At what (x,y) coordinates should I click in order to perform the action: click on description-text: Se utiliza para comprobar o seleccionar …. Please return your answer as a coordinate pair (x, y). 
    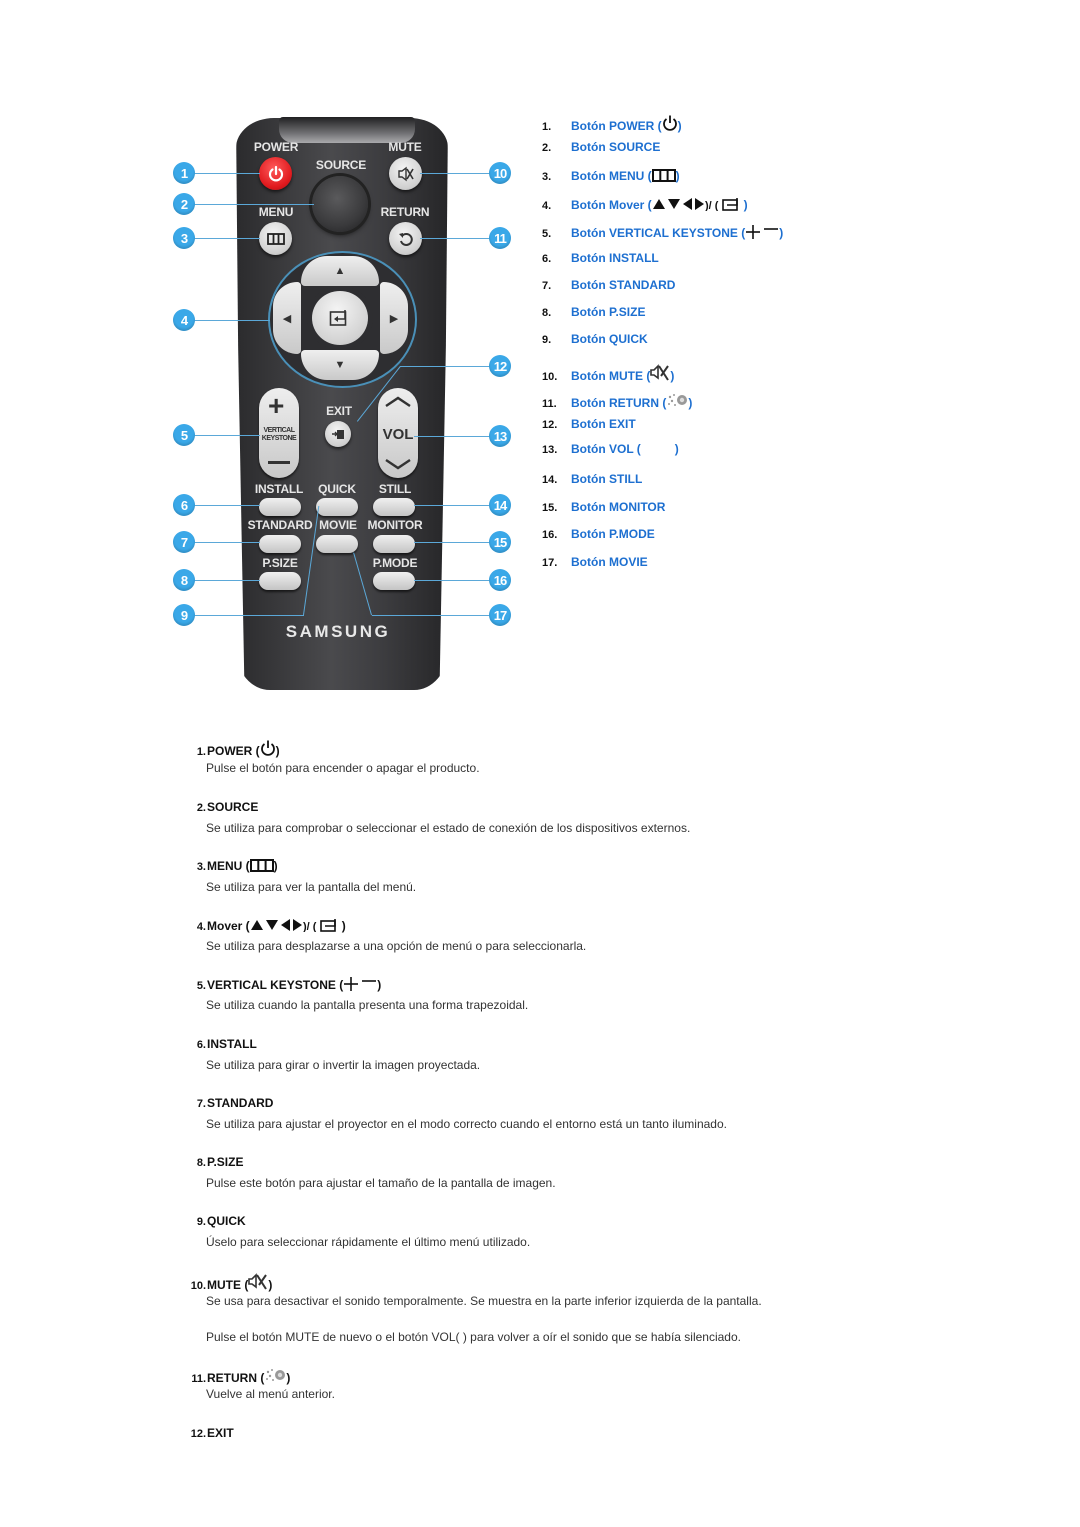
    Looking at the image, I should click on (448, 828).